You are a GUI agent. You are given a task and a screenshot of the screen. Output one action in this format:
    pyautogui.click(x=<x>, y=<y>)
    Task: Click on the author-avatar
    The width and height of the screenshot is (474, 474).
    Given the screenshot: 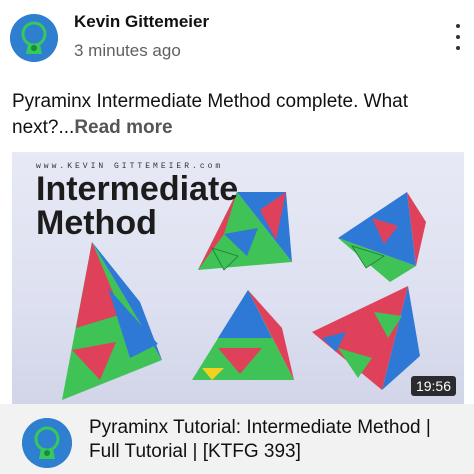 What is the action you would take?
    pyautogui.click(x=34, y=38)
    